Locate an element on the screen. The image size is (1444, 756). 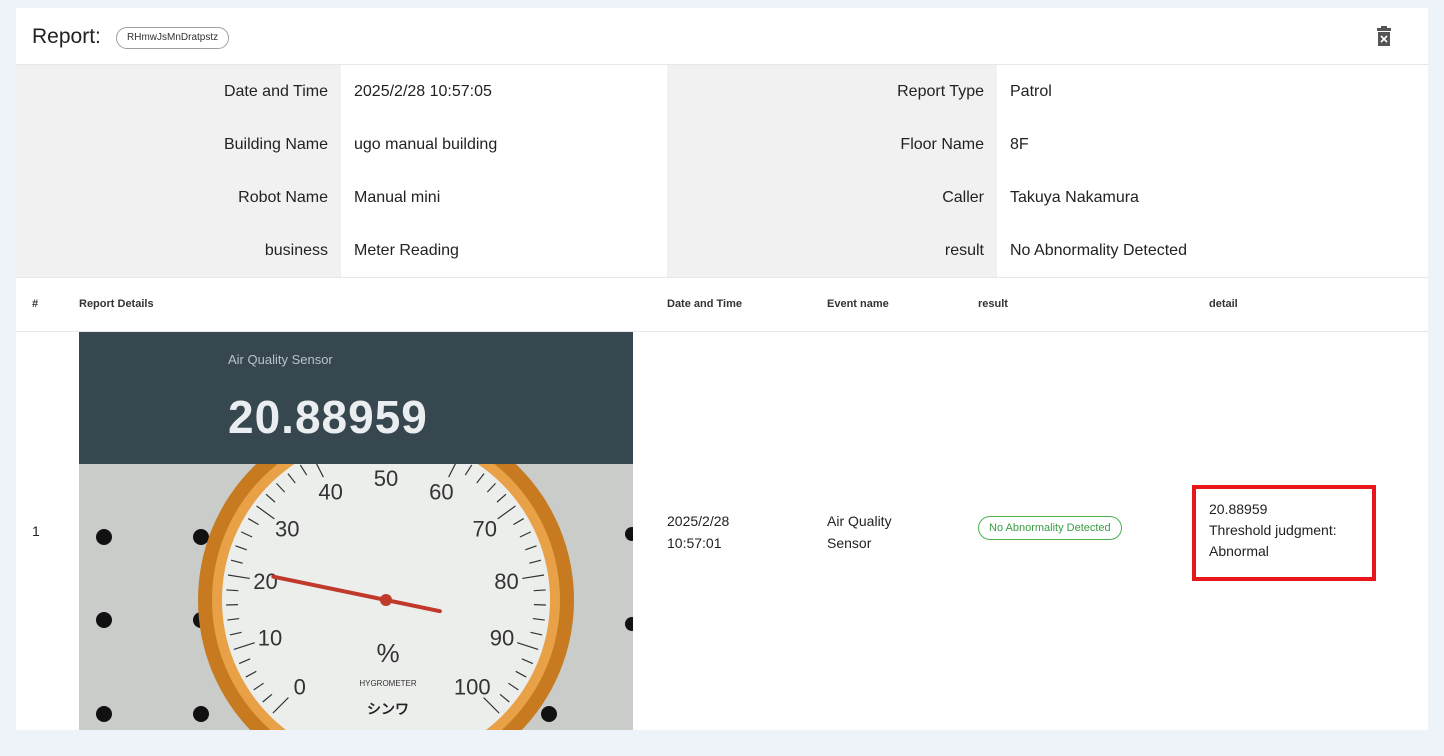
info-value: No Abnormality Detected is located at coordinates (1098, 250).